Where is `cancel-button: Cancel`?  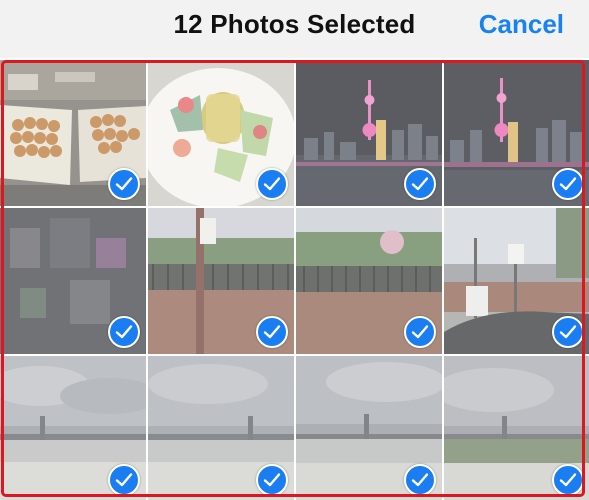
cancel-button: Cancel is located at coordinates (521, 24).